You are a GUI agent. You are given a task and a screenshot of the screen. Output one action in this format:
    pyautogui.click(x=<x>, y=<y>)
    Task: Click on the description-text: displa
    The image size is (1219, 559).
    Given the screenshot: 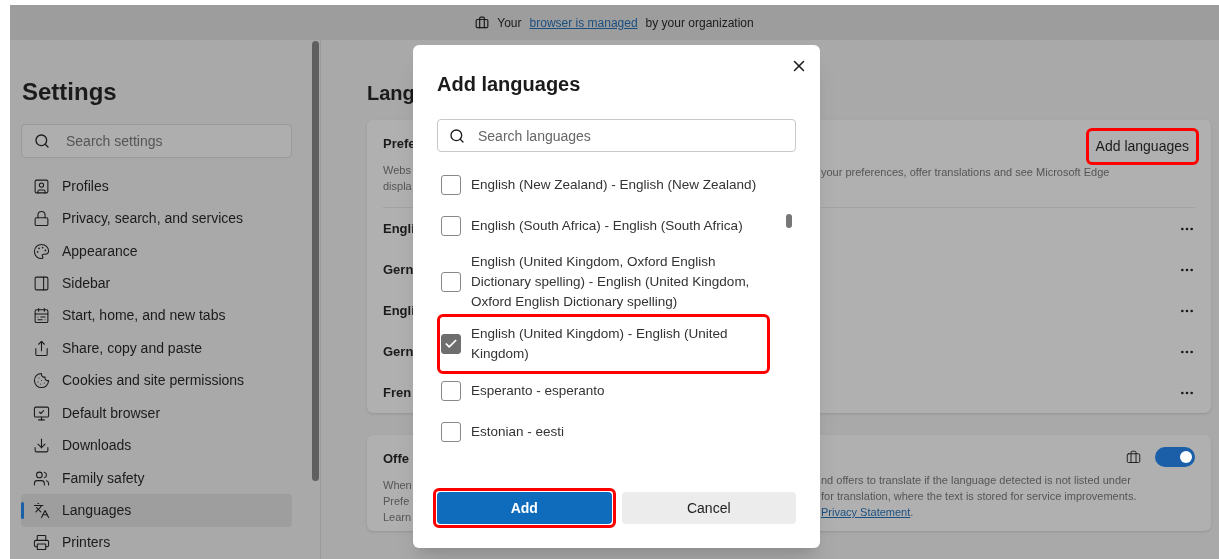 What is the action you would take?
    pyautogui.click(x=398, y=186)
    